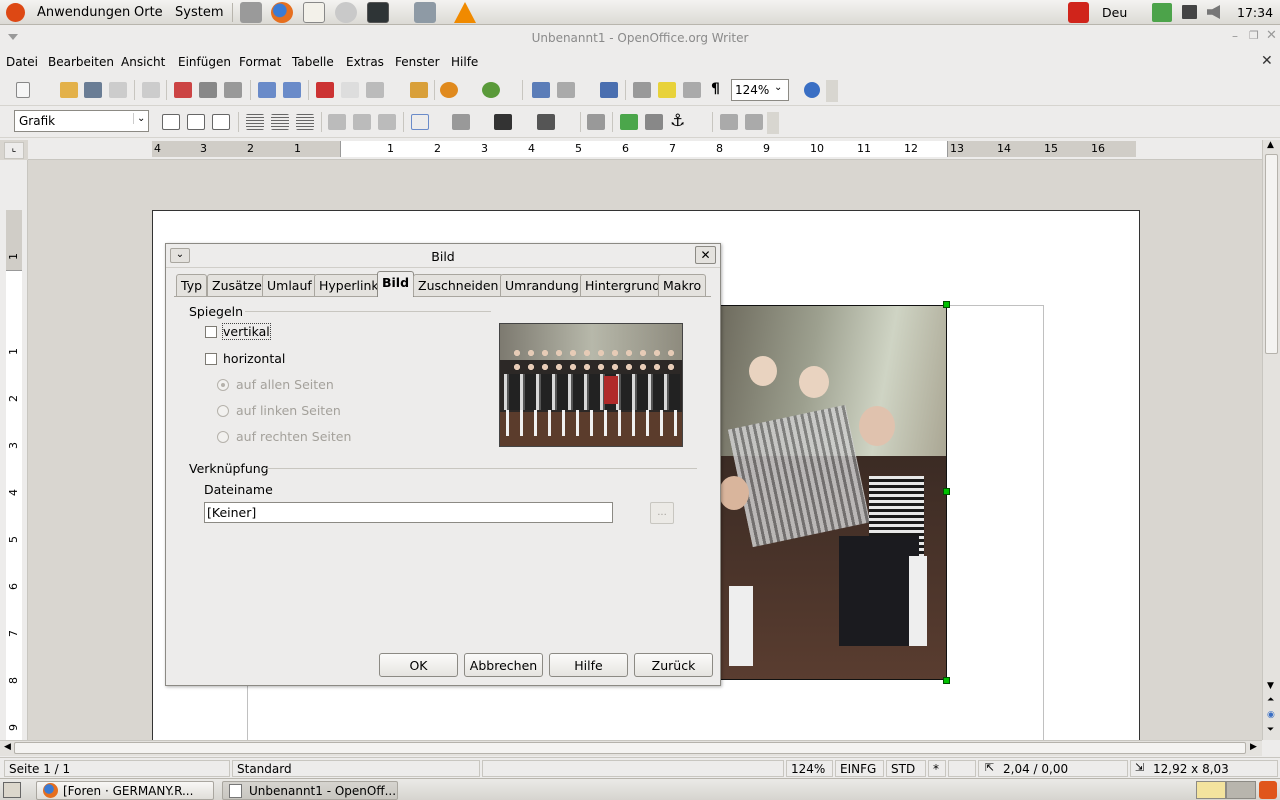  What do you see at coordinates (1213, 12) in the screenshot?
I see `volume-icon` at bounding box center [1213, 12].